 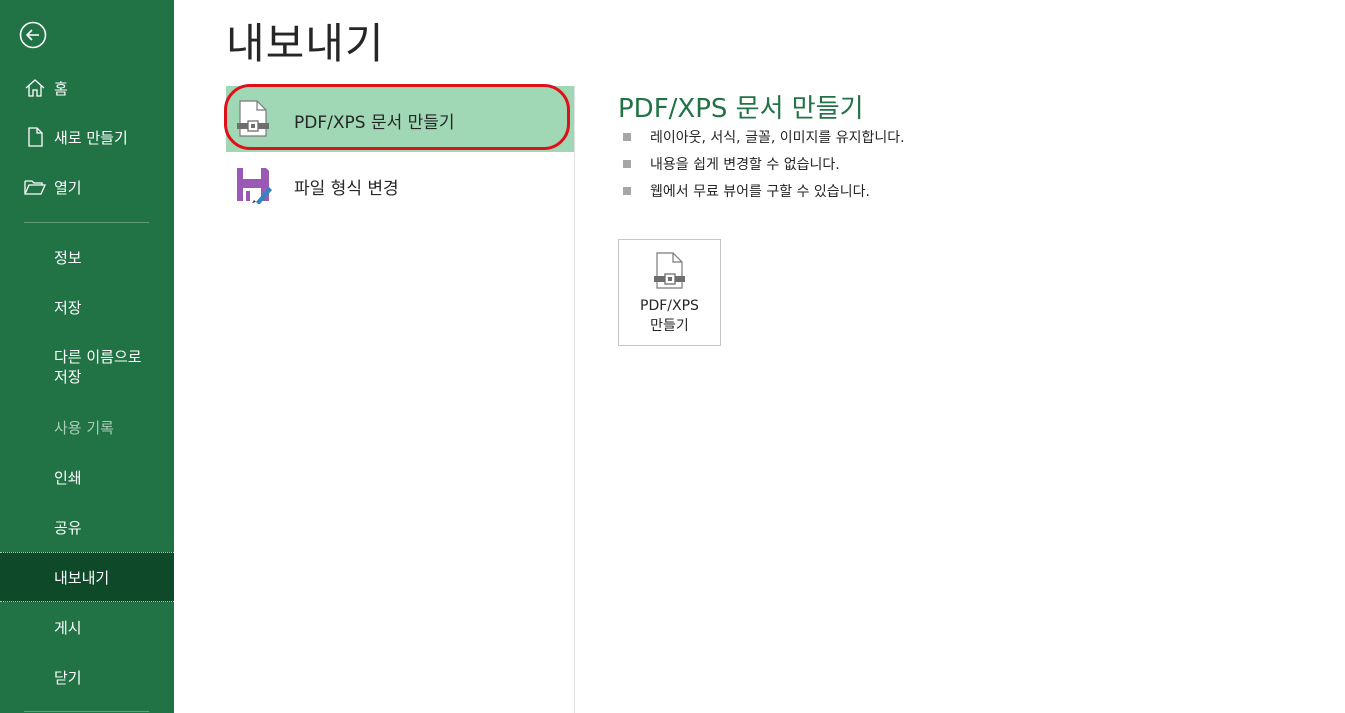 I want to click on option-change-file-type: 파일 형식 변경, so click(x=400, y=185).